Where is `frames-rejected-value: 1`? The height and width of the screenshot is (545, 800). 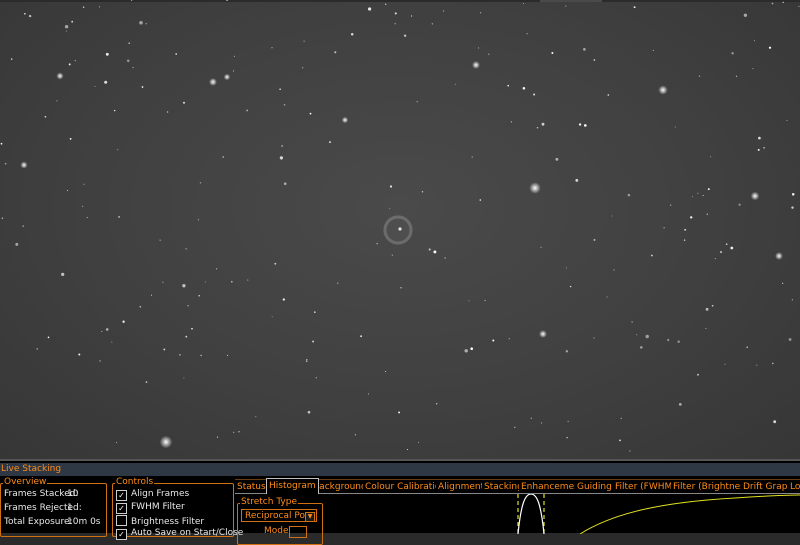
frames-rejected-value: 1 is located at coordinates (70, 508).